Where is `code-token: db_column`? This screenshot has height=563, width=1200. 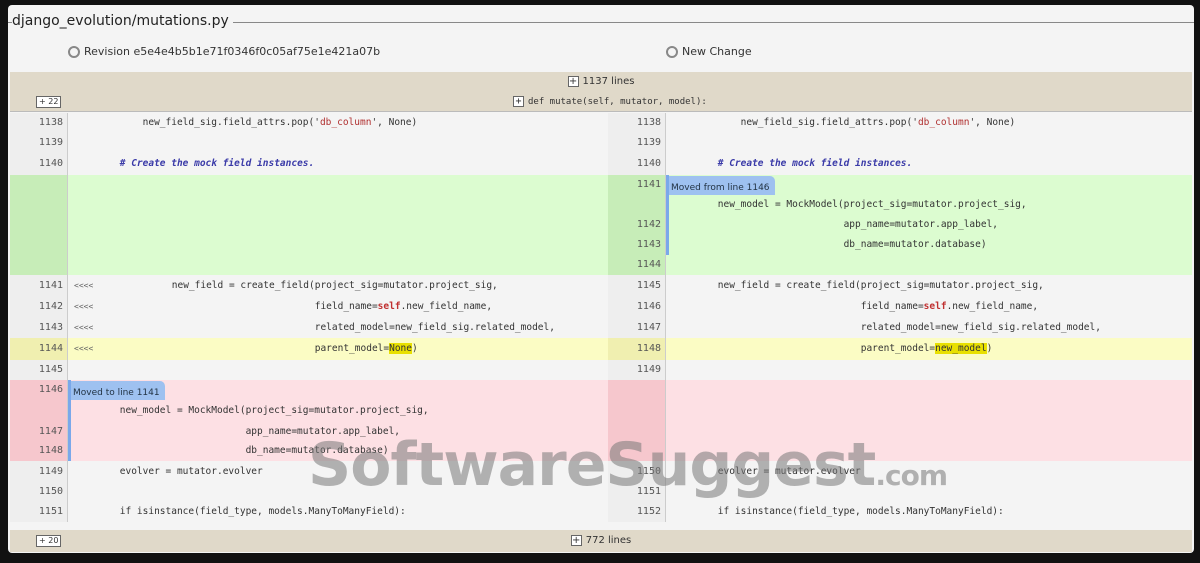 code-token: db_column is located at coordinates (345, 122).